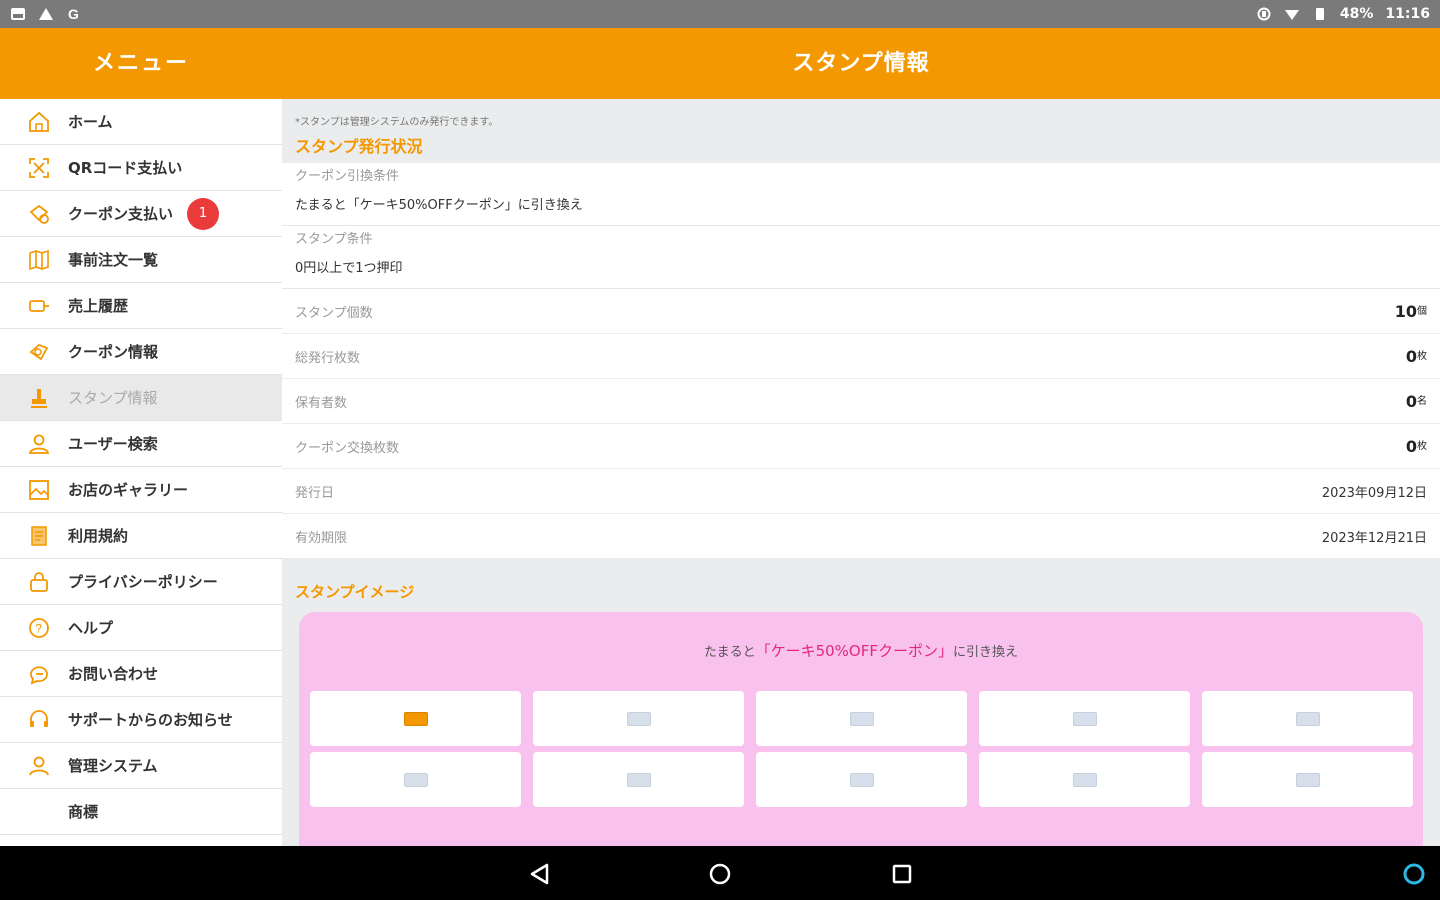 The width and height of the screenshot is (1440, 900). Describe the element at coordinates (141, 536) in the screenshot. I see `sidebar-item-terms: 利用規約` at that location.